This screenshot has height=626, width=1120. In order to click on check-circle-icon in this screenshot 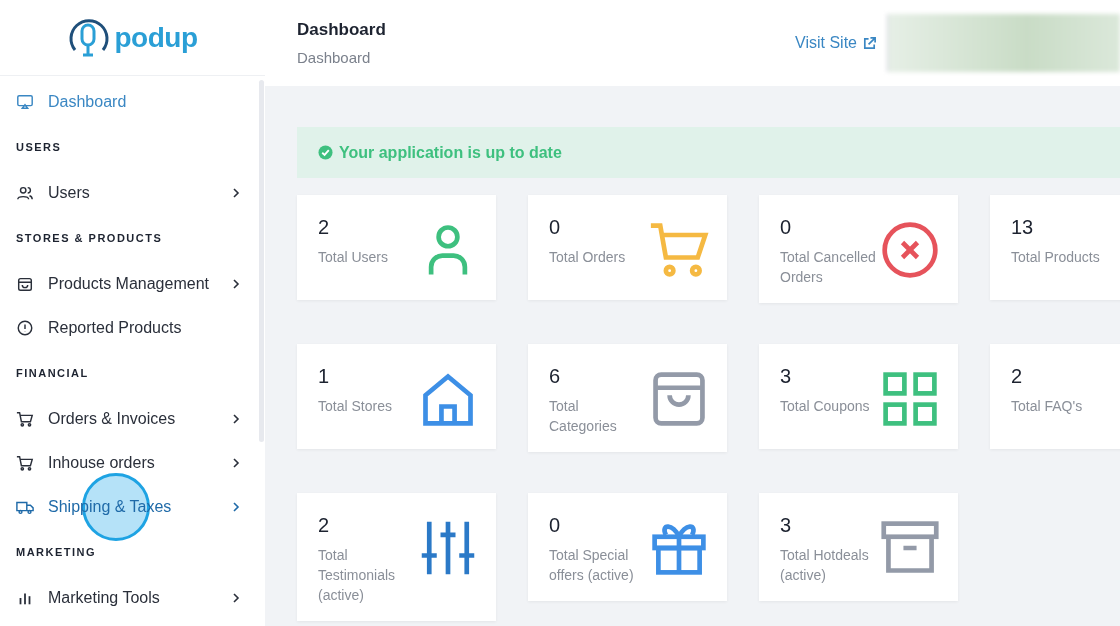, I will do `click(325, 152)`.